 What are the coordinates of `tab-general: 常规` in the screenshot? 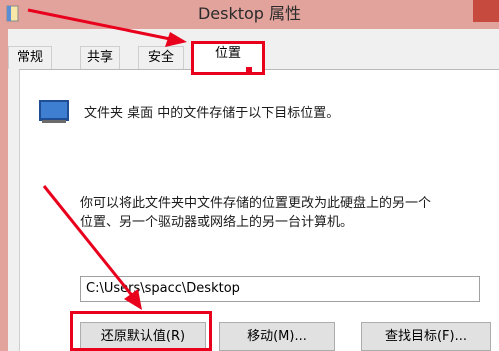 It's located at (30, 57).